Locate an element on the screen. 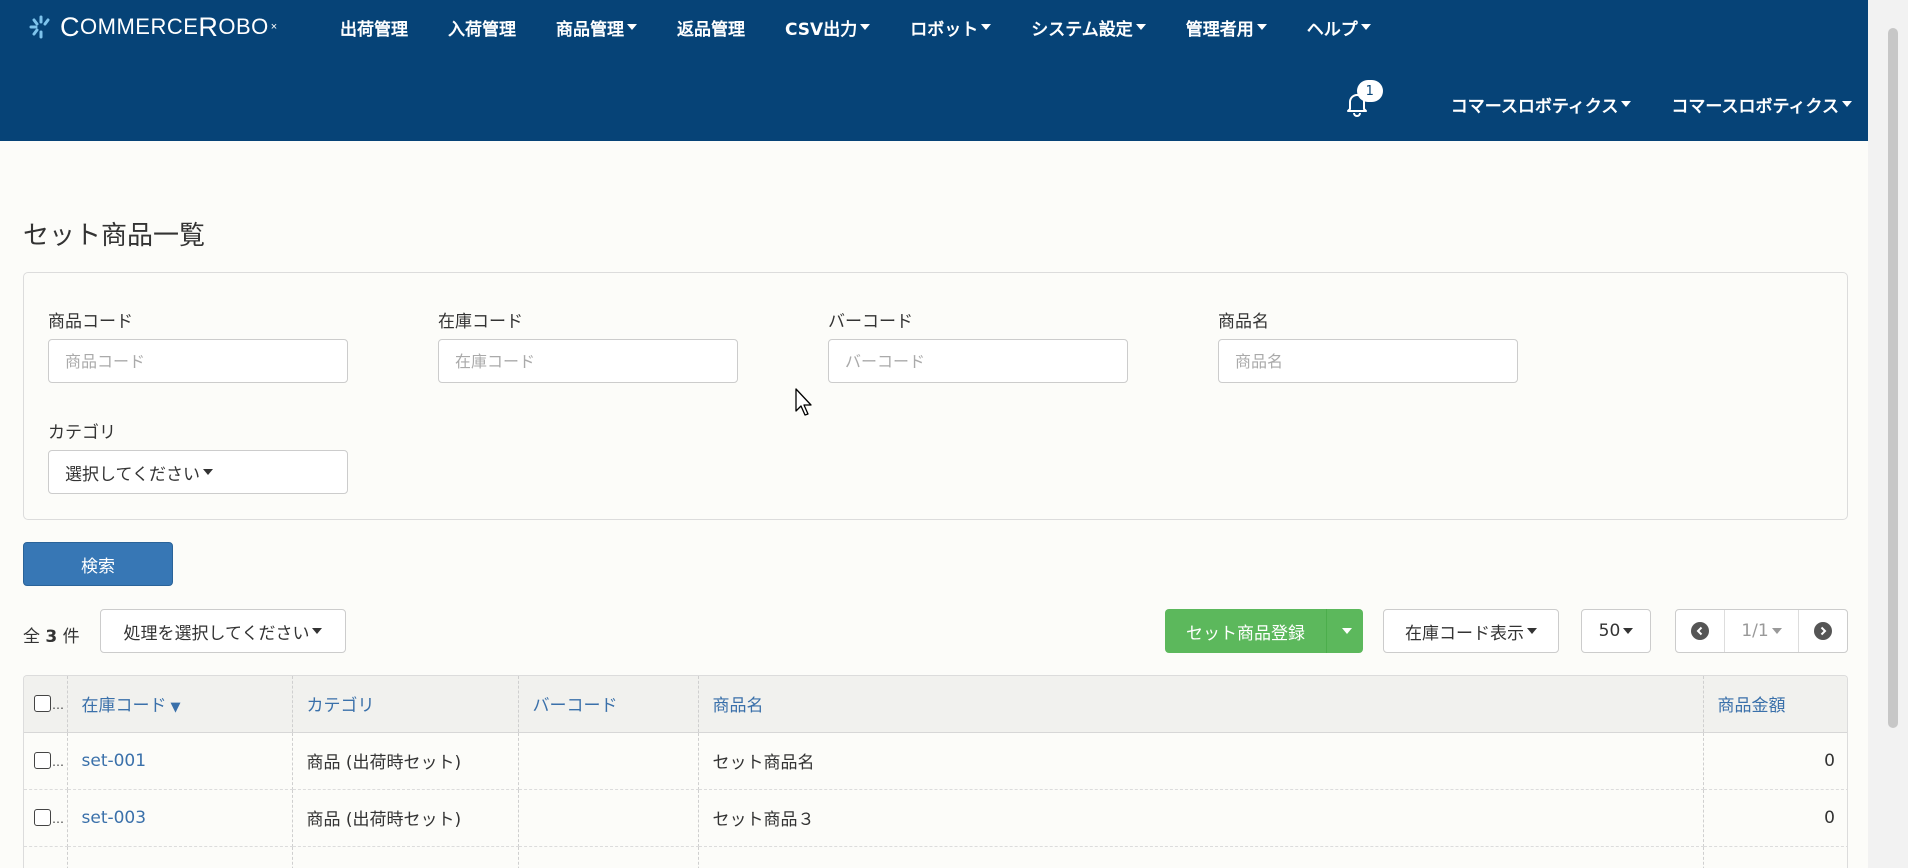 This screenshot has height=868, width=1908. per-page-label: 50 is located at coordinates (1609, 631).